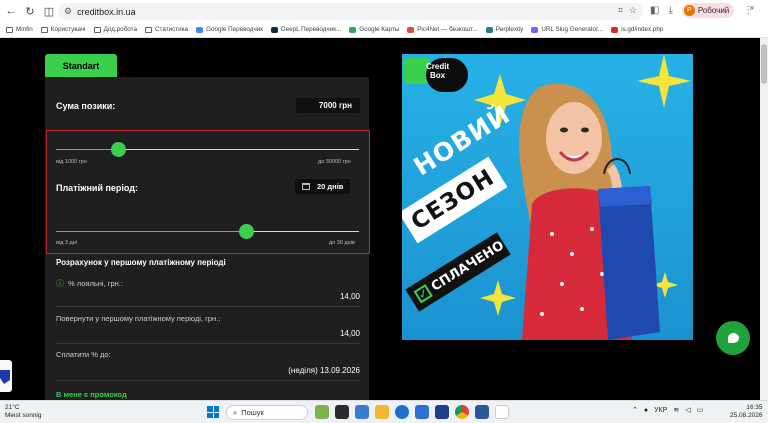 This screenshot has height=423, width=768. What do you see at coordinates (349, 333) in the screenshot?
I see `return-value: 14,00` at bounding box center [349, 333].